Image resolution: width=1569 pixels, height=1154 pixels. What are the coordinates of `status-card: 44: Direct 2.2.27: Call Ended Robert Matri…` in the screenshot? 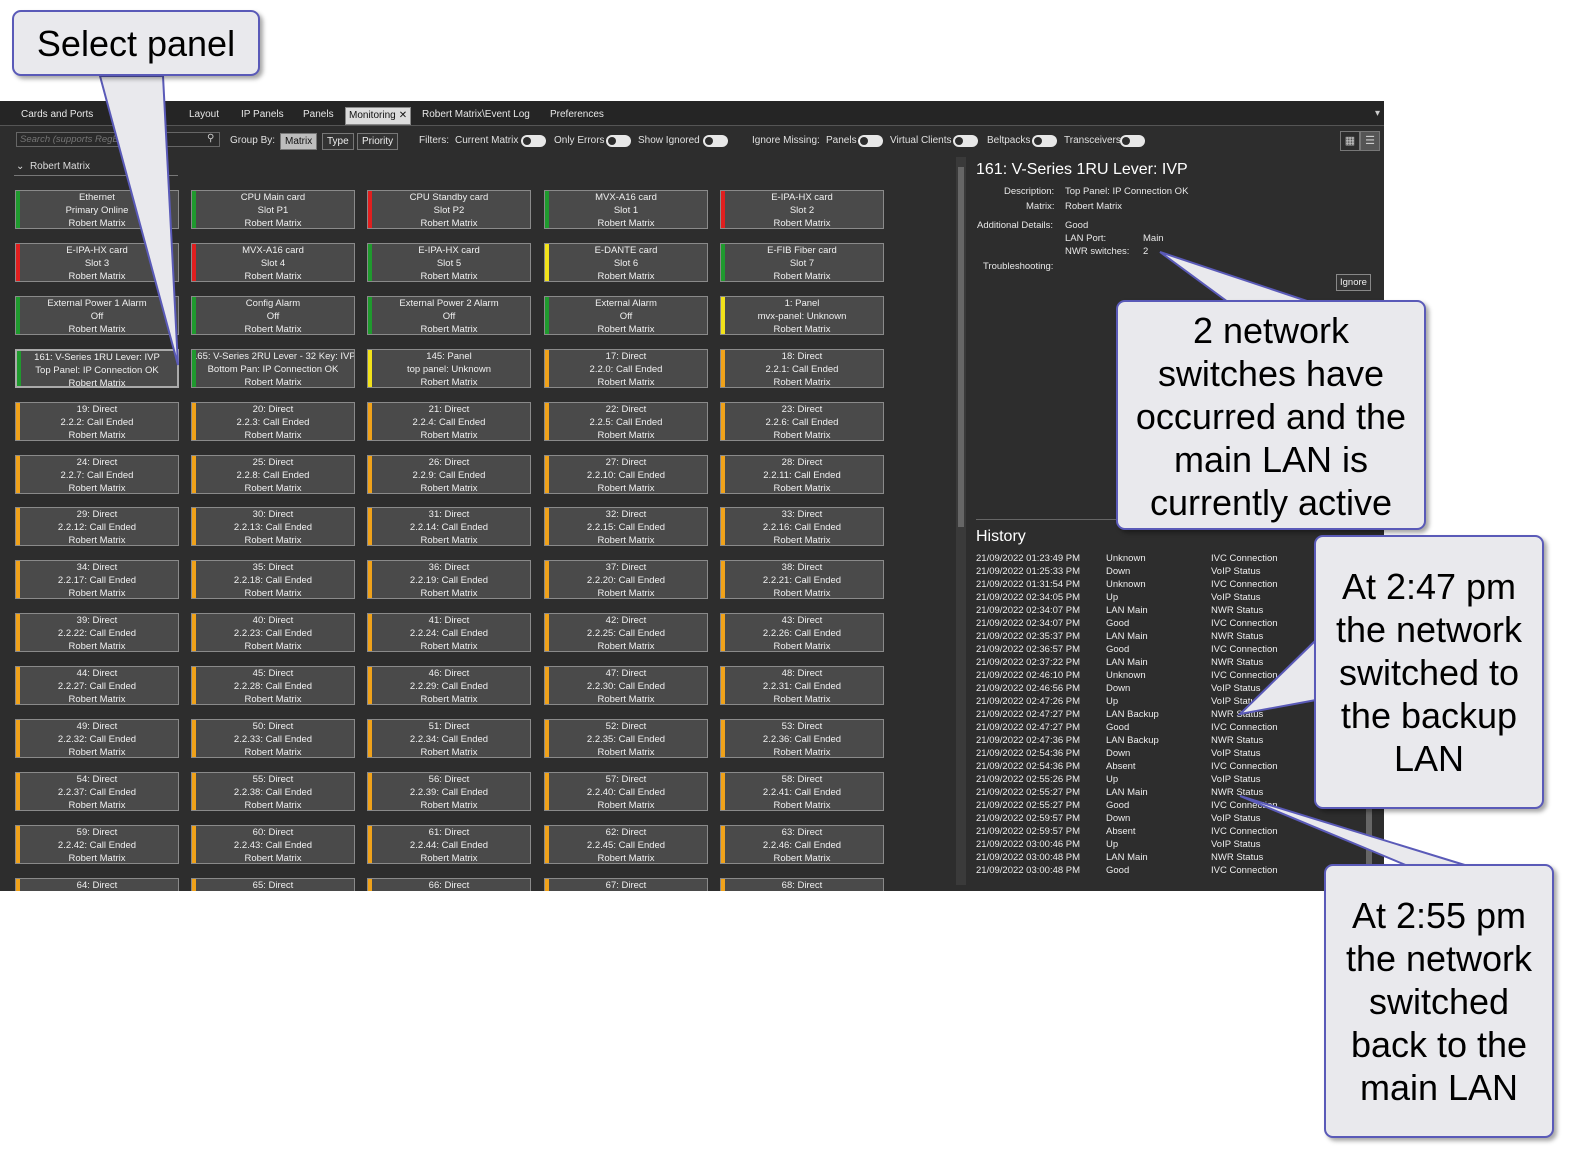 It's located at (97, 686).